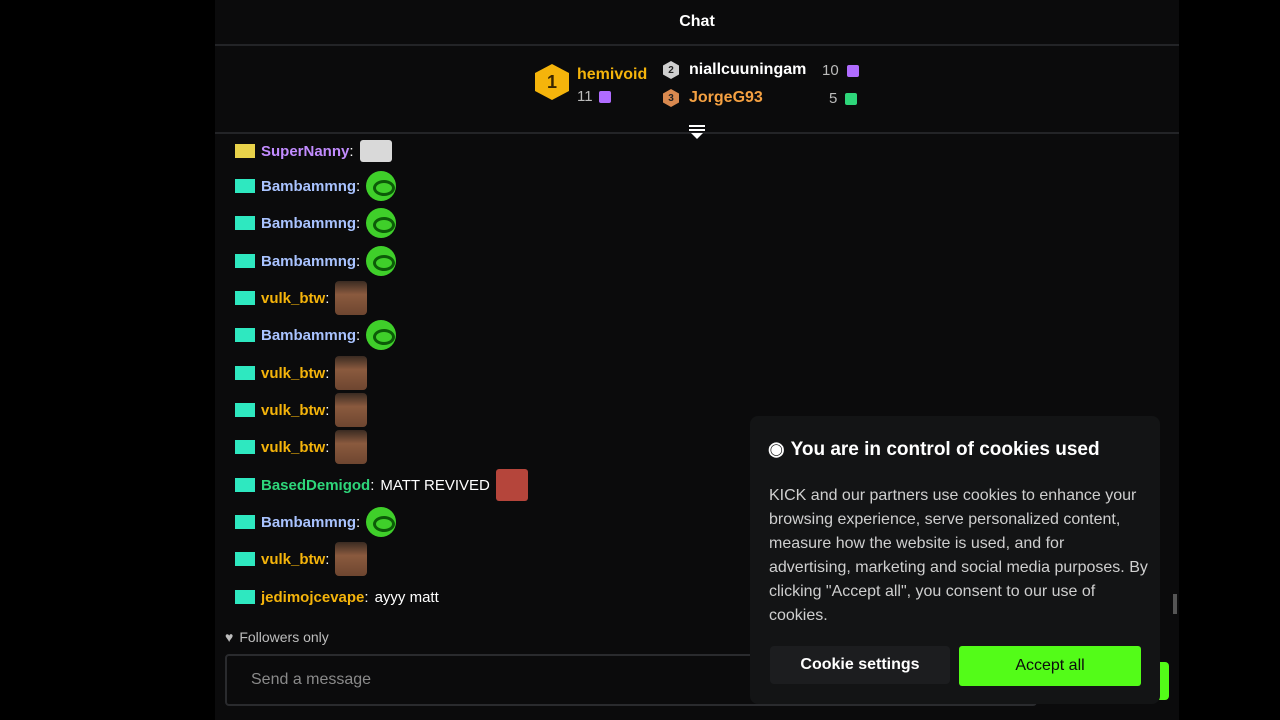 This screenshot has width=1280, height=720. Describe the element at coordinates (406, 597) in the screenshot. I see `chat-message-text: ayyy matt` at that location.